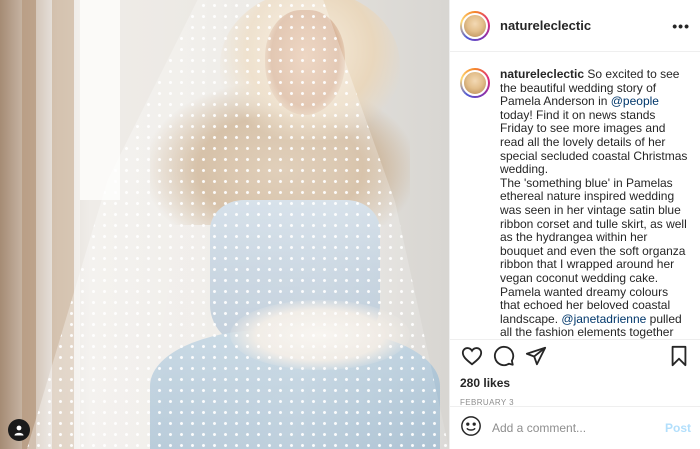 Image resolution: width=700 pixels, height=449 pixels. What do you see at coordinates (575, 383) in the screenshot?
I see `like-count: 280 likes` at bounding box center [575, 383].